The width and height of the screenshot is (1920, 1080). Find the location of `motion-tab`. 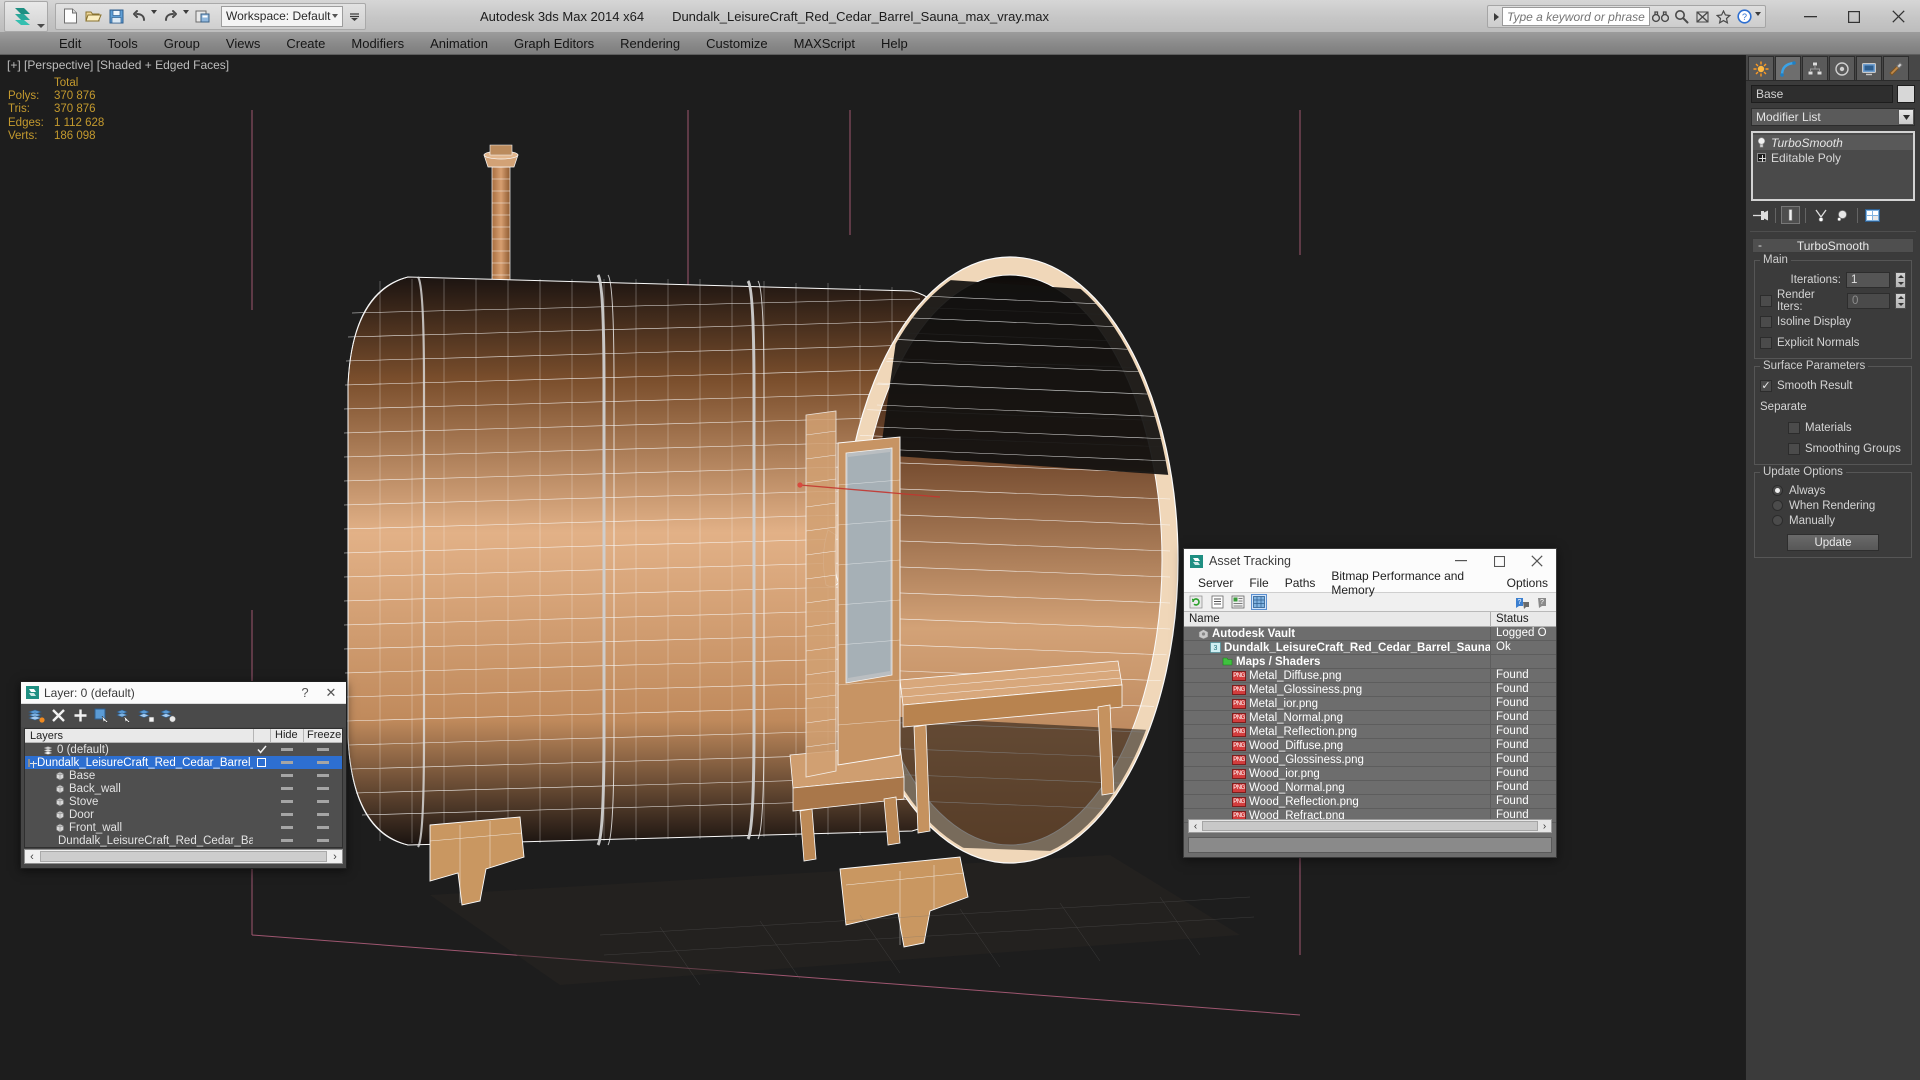

motion-tab is located at coordinates (1842, 68).